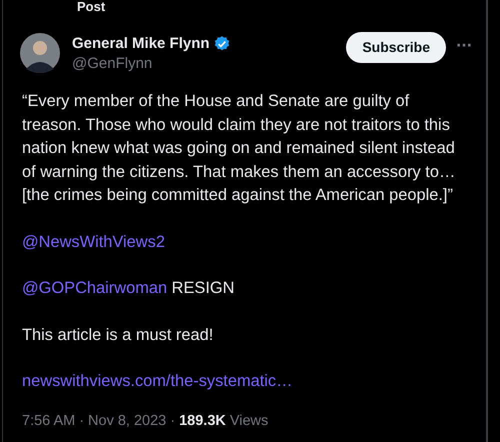 Image resolution: width=500 pixels, height=442 pixels. I want to click on post-text: @GOPChairwoman RESIGN, so click(129, 288).